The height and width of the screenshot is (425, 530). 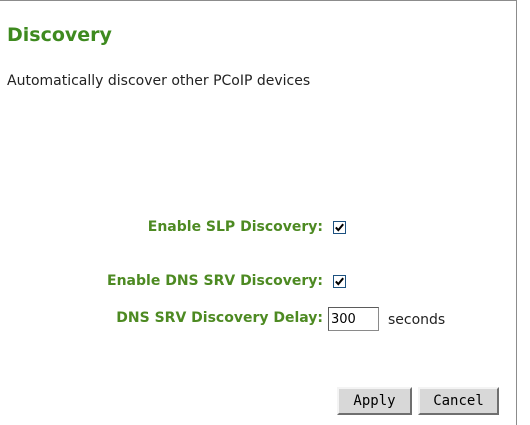 I want to click on dns-srv-delay-label: DNS SRV Discovery Delay:, so click(x=219, y=318).